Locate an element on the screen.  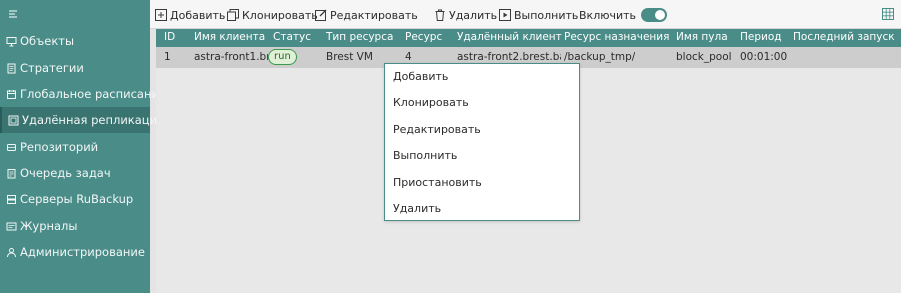
edit-label: Редактировать is located at coordinates (374, 15).